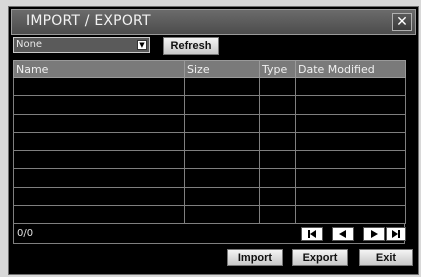 This screenshot has width=421, height=277. I want to click on close-button: ✕, so click(402, 22).